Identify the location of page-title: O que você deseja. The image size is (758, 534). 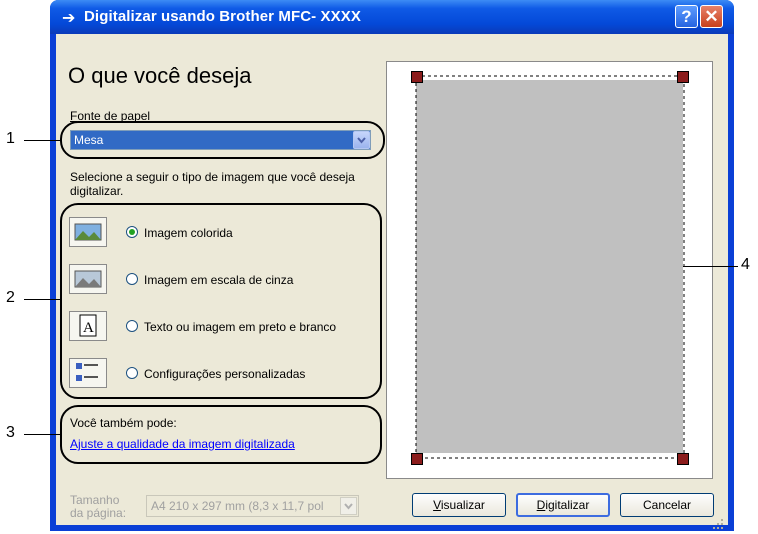
(160, 75).